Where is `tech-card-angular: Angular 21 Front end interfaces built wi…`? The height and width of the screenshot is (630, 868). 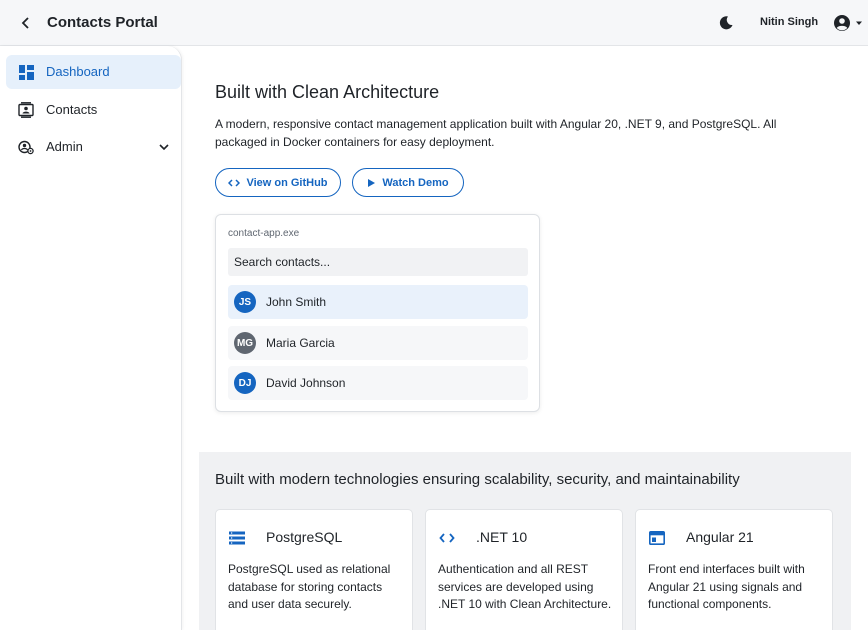
tech-card-angular: Angular 21 Front end interfaces built wi… is located at coordinates (734, 569).